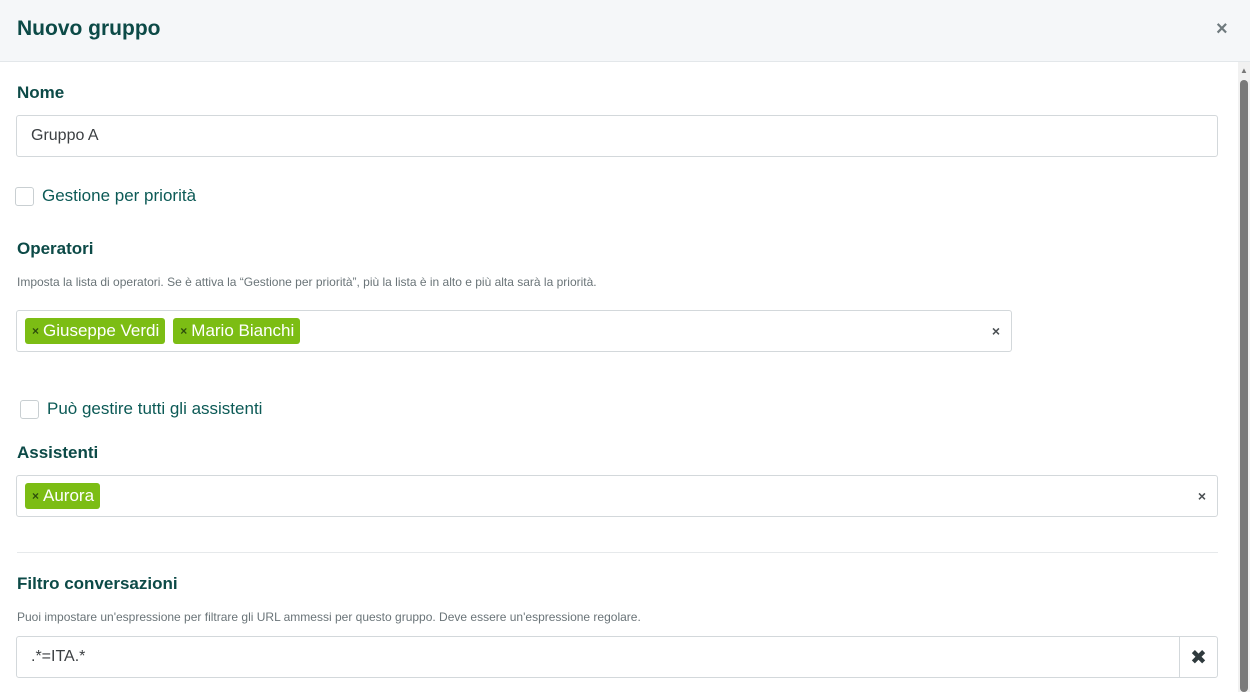 Image resolution: width=1250 pixels, height=692 pixels. Describe the element at coordinates (625, 31) in the screenshot. I see `dialog-header: Nuovo gruppo ×` at that location.